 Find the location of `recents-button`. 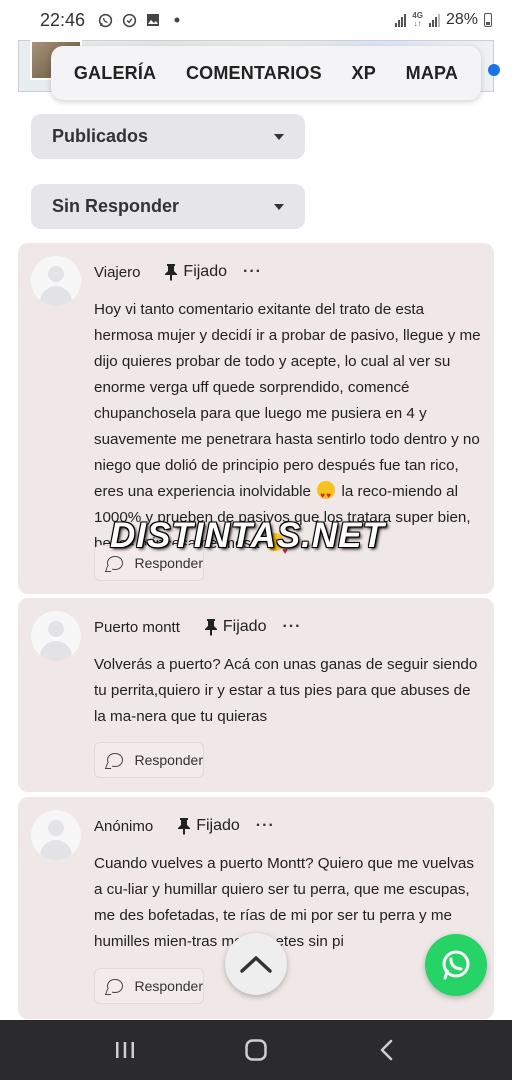

recents-button is located at coordinates (125, 1050).